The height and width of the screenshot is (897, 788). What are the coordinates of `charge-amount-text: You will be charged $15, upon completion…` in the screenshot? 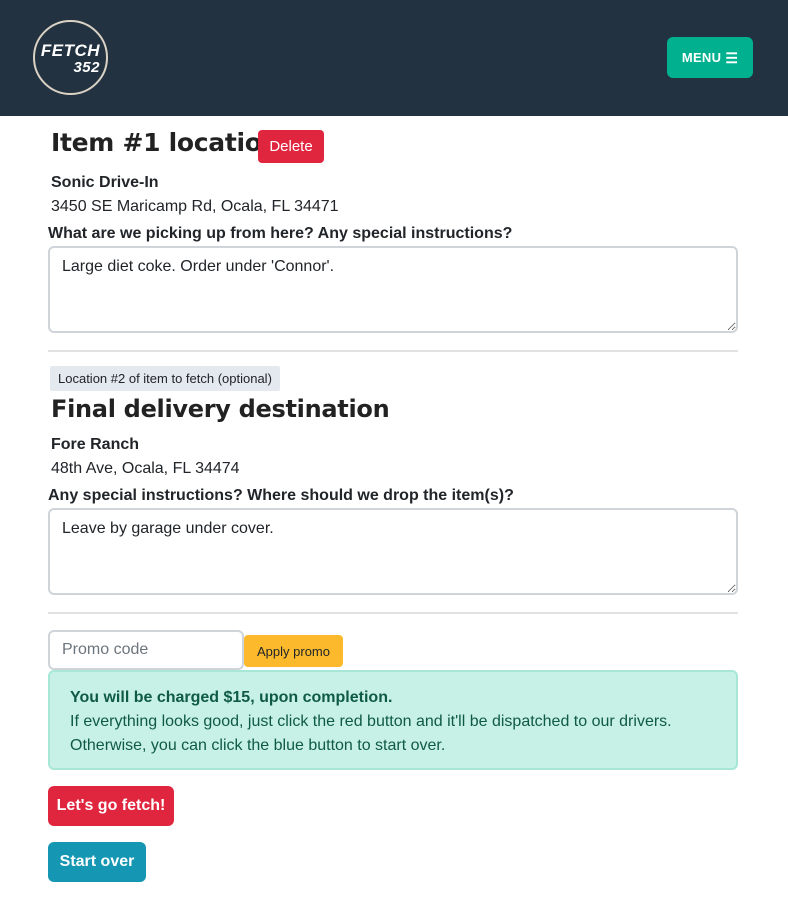 It's located at (231, 697).